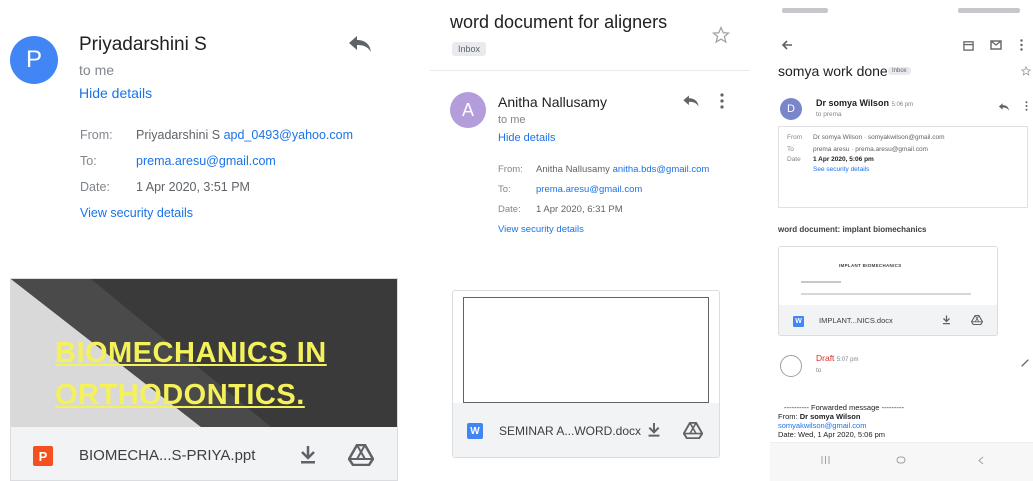 This screenshot has height=481, width=1033. What do you see at coordinates (1026, 106) in the screenshot?
I see `message-more-icon` at bounding box center [1026, 106].